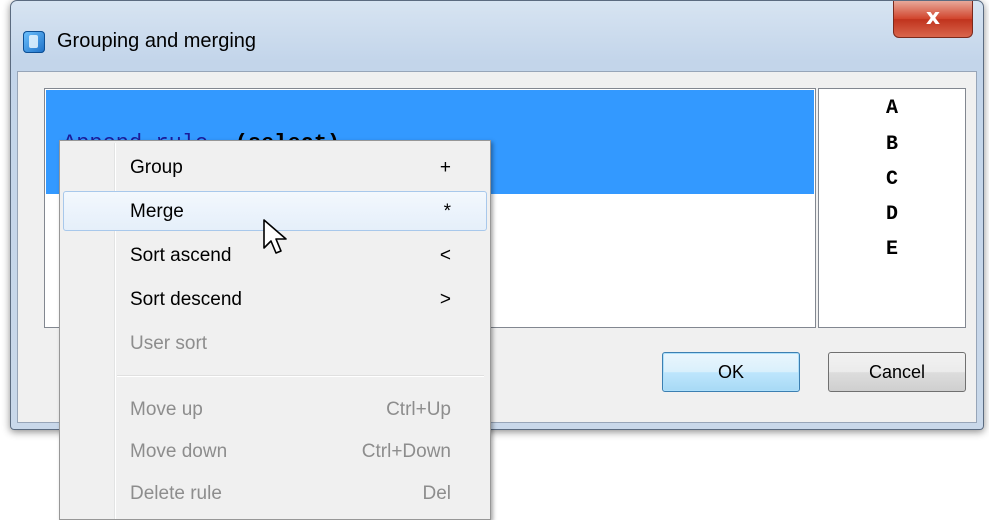 The width and height of the screenshot is (989, 520). What do you see at coordinates (275, 493) in the screenshot?
I see `menu-item-delete-rule: Delete rule Del` at bounding box center [275, 493].